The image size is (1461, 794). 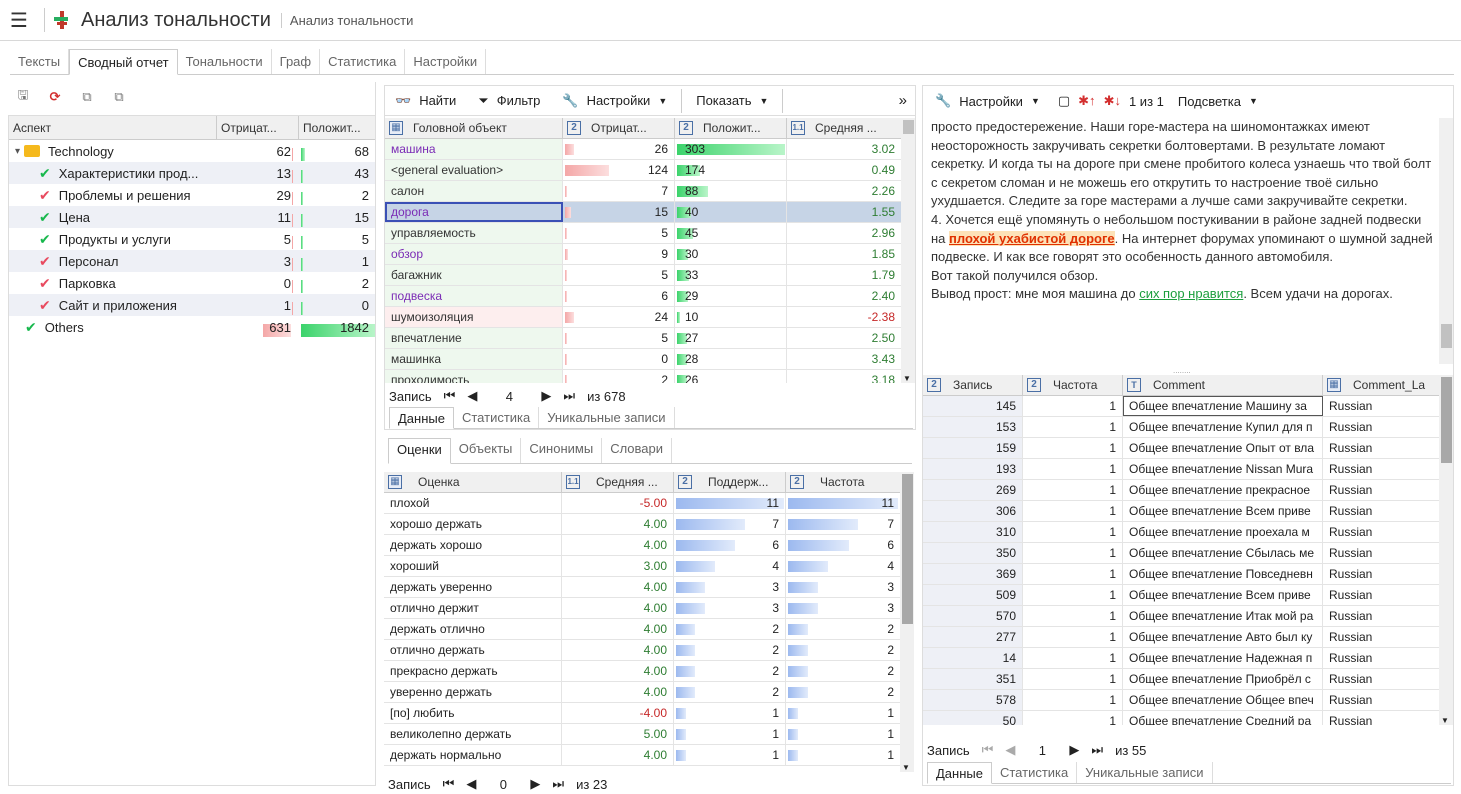 I want to click on subtab-2: Уникальные записи, so click(x=607, y=417).